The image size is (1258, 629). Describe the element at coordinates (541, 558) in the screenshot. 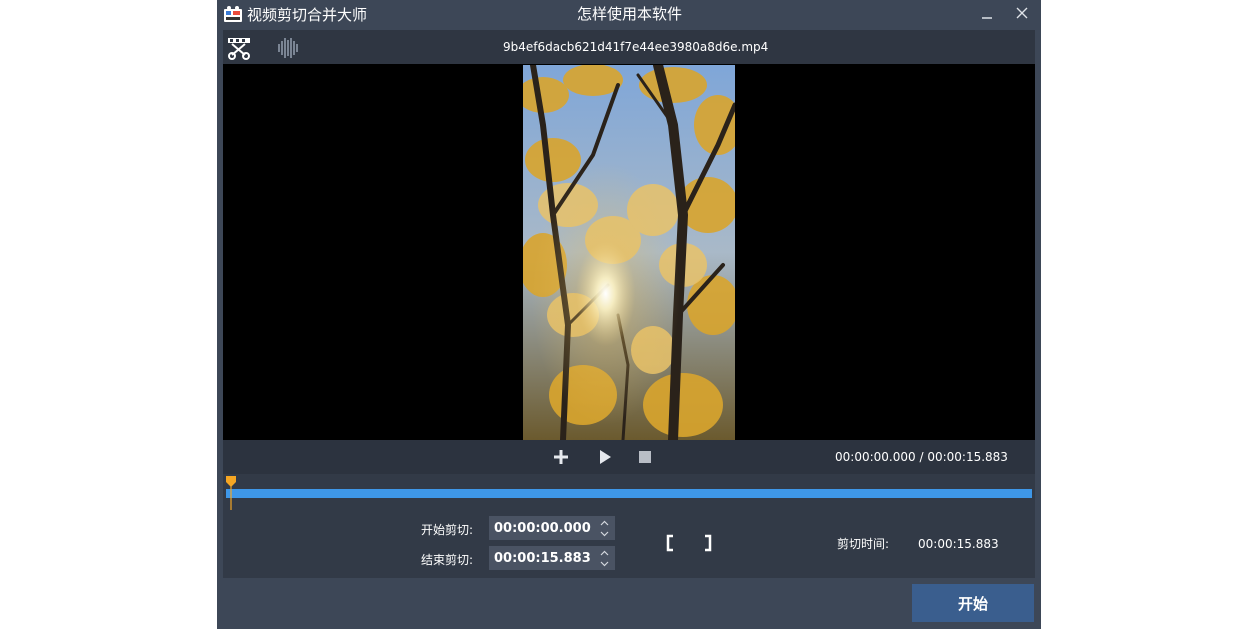

I see `end-cut-input` at that location.